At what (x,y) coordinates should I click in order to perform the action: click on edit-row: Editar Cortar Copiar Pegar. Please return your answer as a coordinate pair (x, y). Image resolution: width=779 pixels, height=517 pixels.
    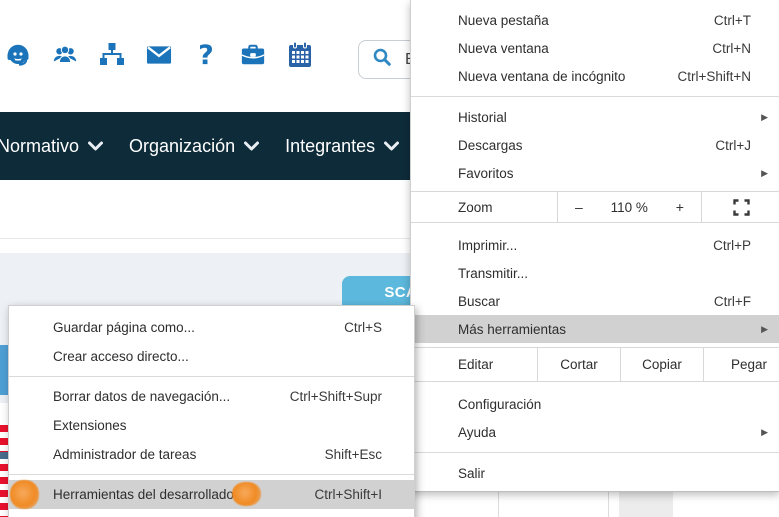
    Looking at the image, I should click on (595, 364).